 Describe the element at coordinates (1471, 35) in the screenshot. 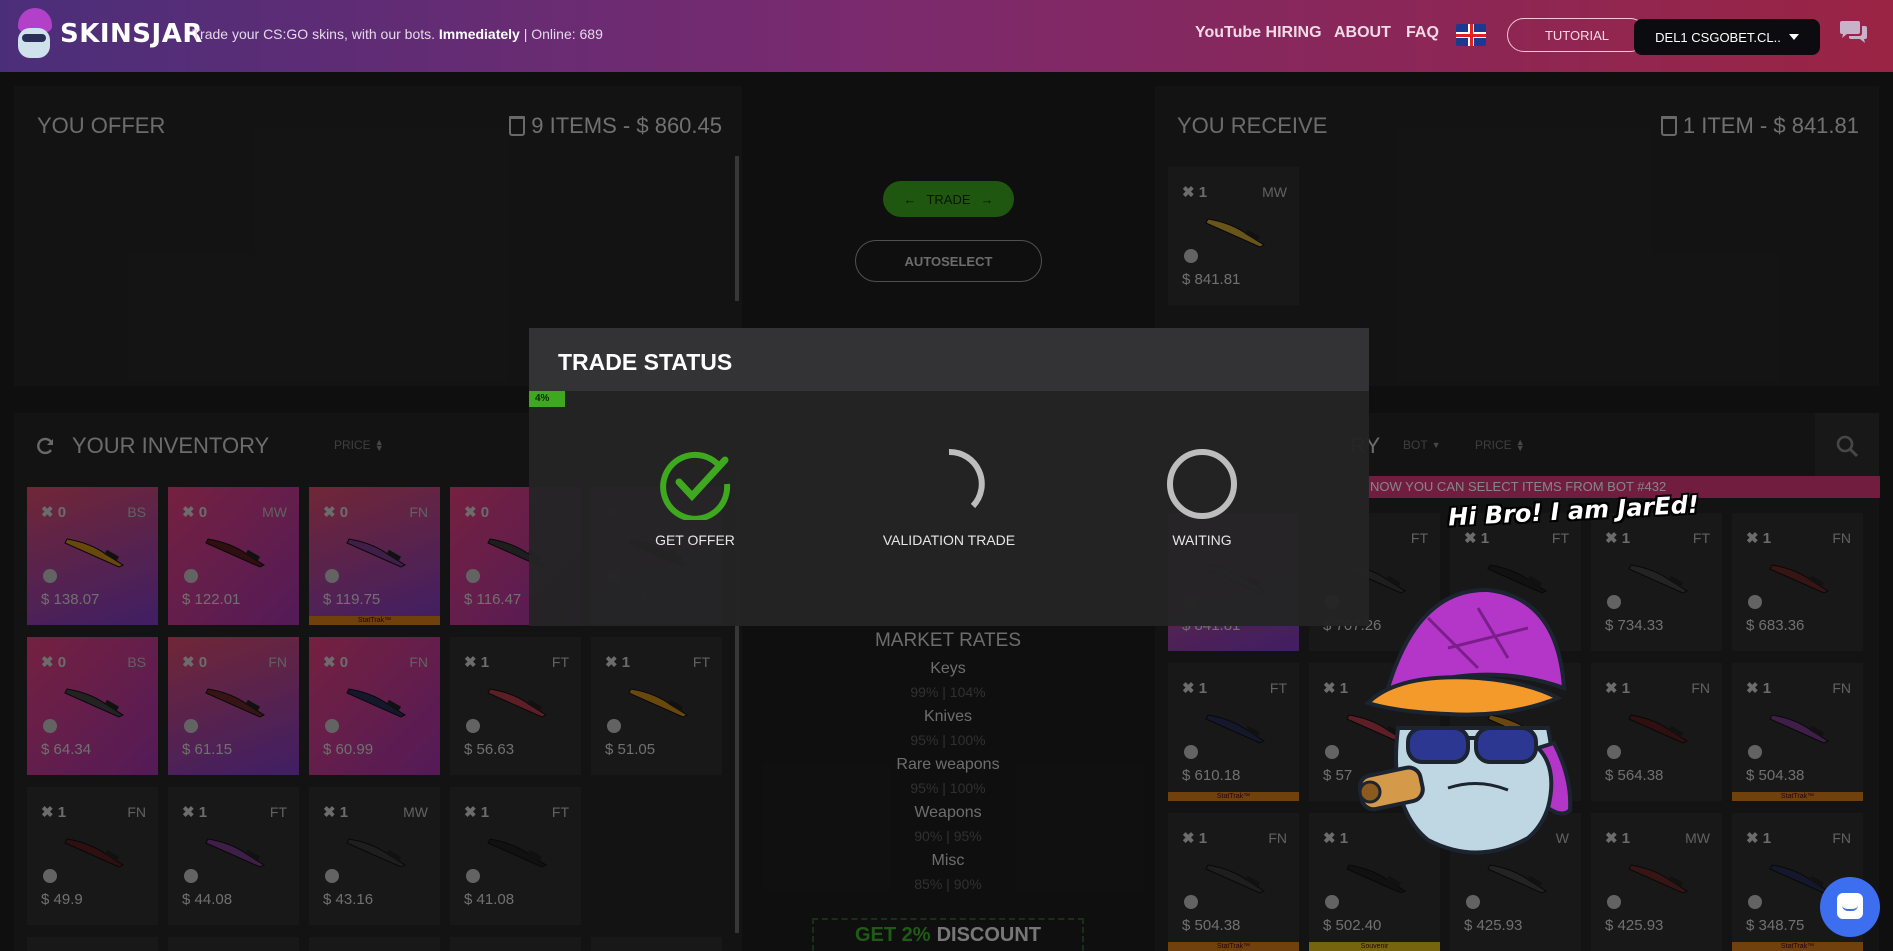

I see `uk-flag-icon` at that location.